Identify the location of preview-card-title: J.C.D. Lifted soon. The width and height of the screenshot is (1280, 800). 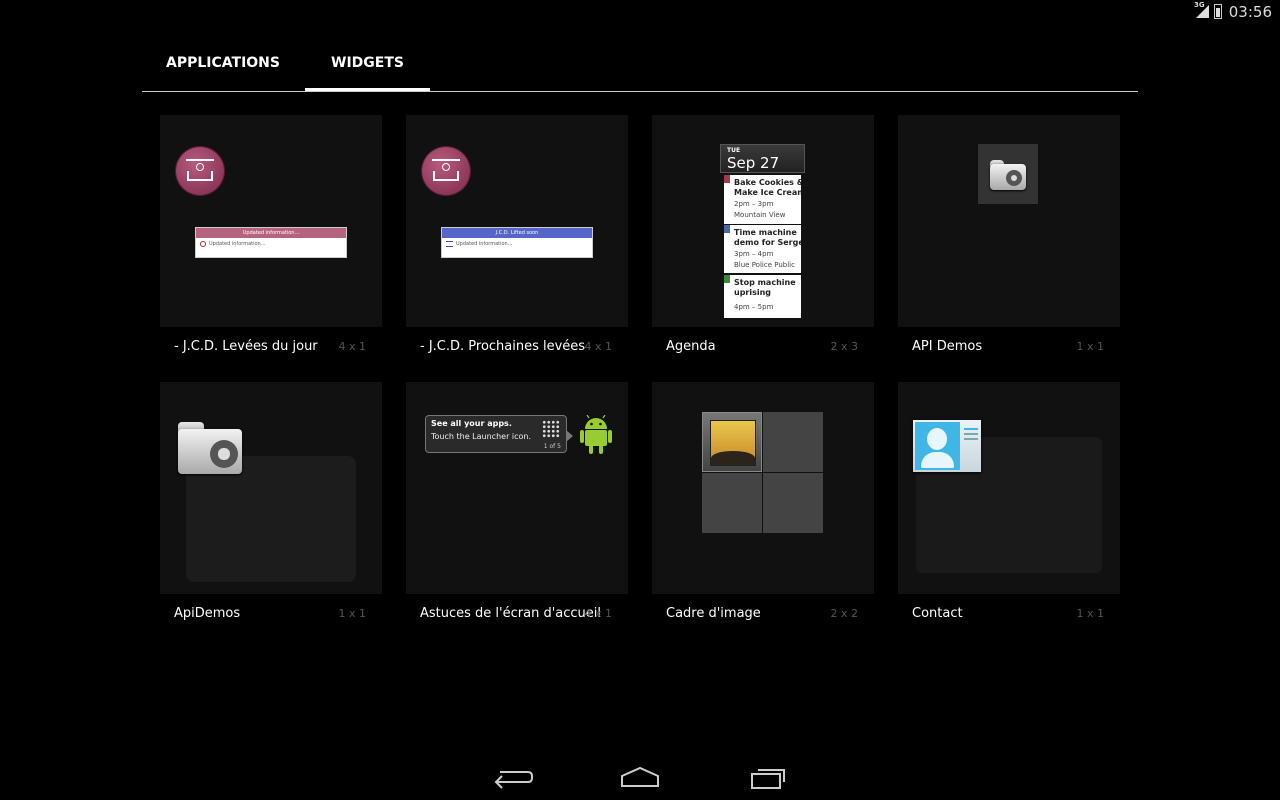
(517, 233).